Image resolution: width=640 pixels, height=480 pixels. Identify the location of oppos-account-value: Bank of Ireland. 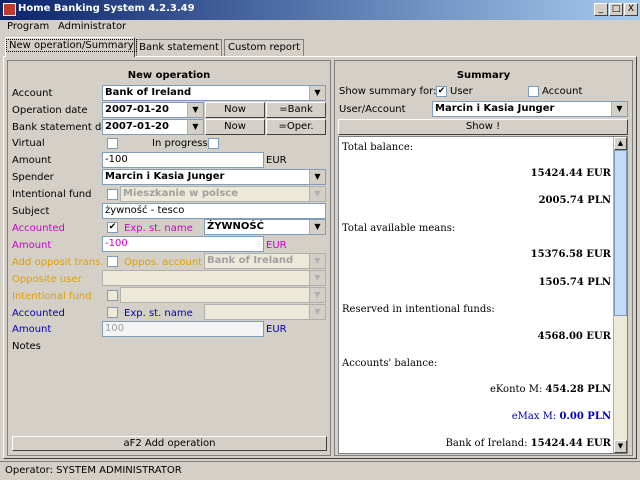
(250, 260).